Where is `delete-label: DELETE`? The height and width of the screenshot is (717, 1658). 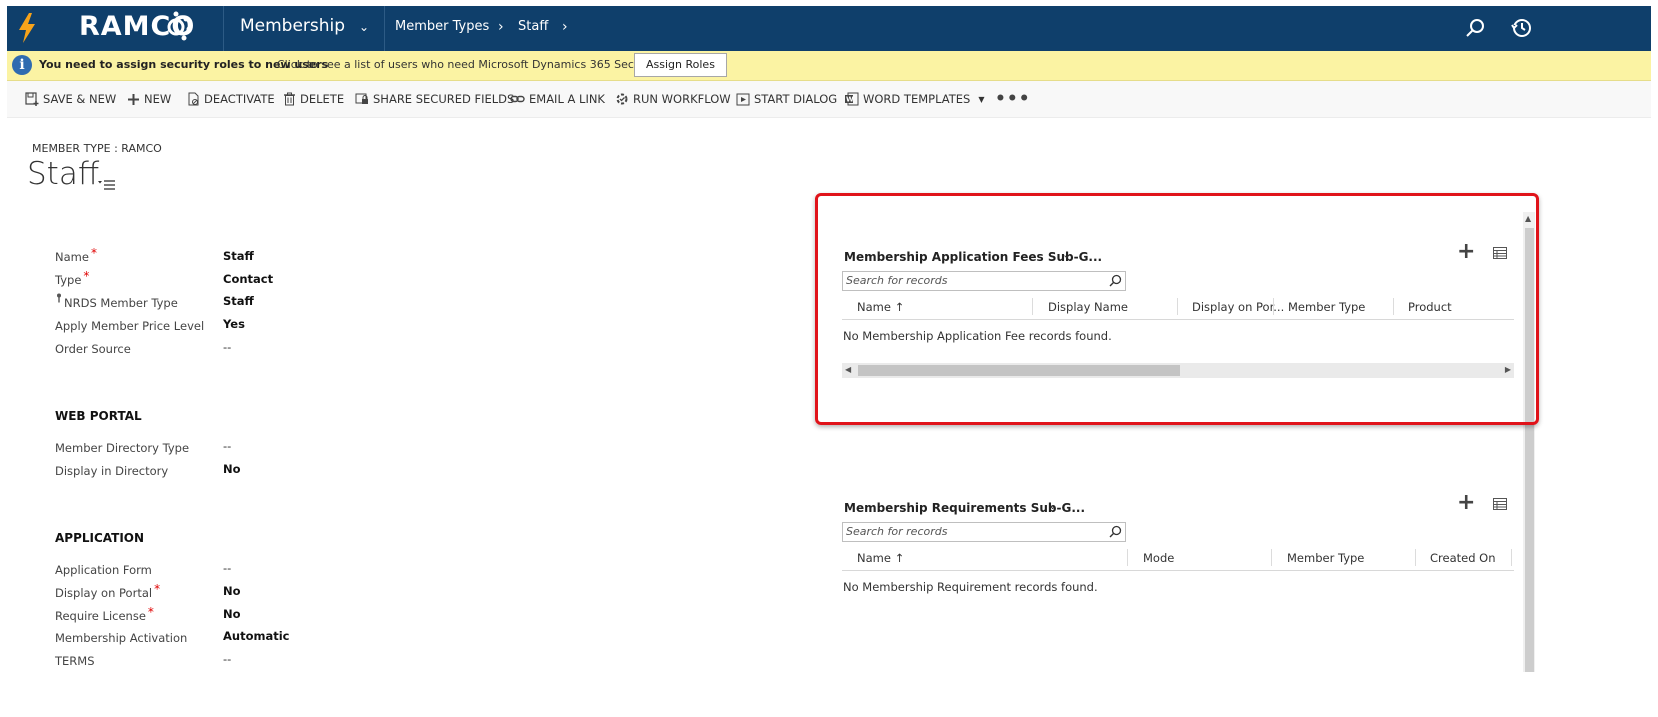 delete-label: DELETE is located at coordinates (322, 99).